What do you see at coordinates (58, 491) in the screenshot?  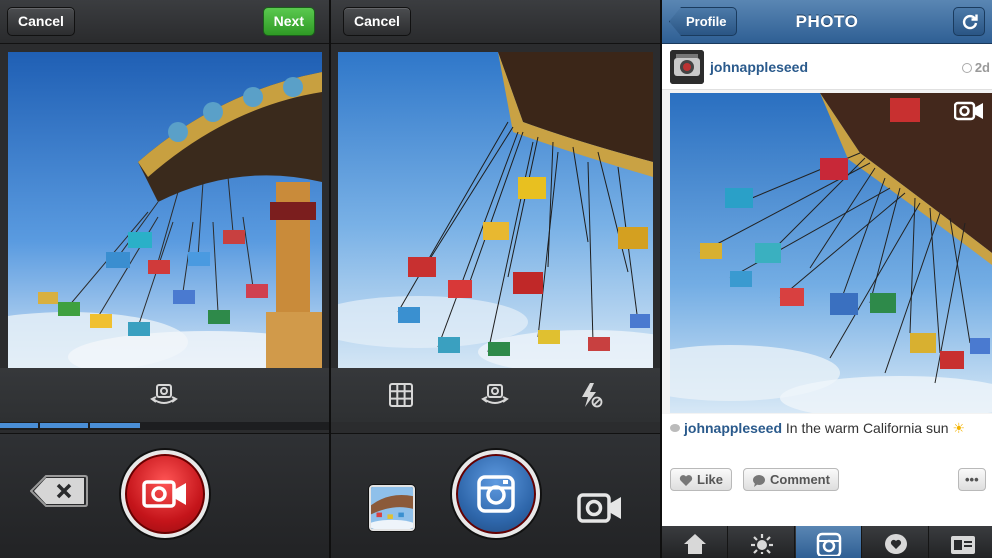 I see `delete-icon` at bounding box center [58, 491].